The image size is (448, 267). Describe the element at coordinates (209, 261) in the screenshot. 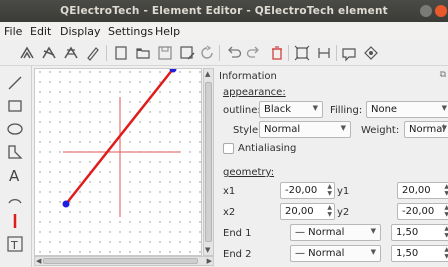

I see `scroll-right-icon: ▶` at that location.